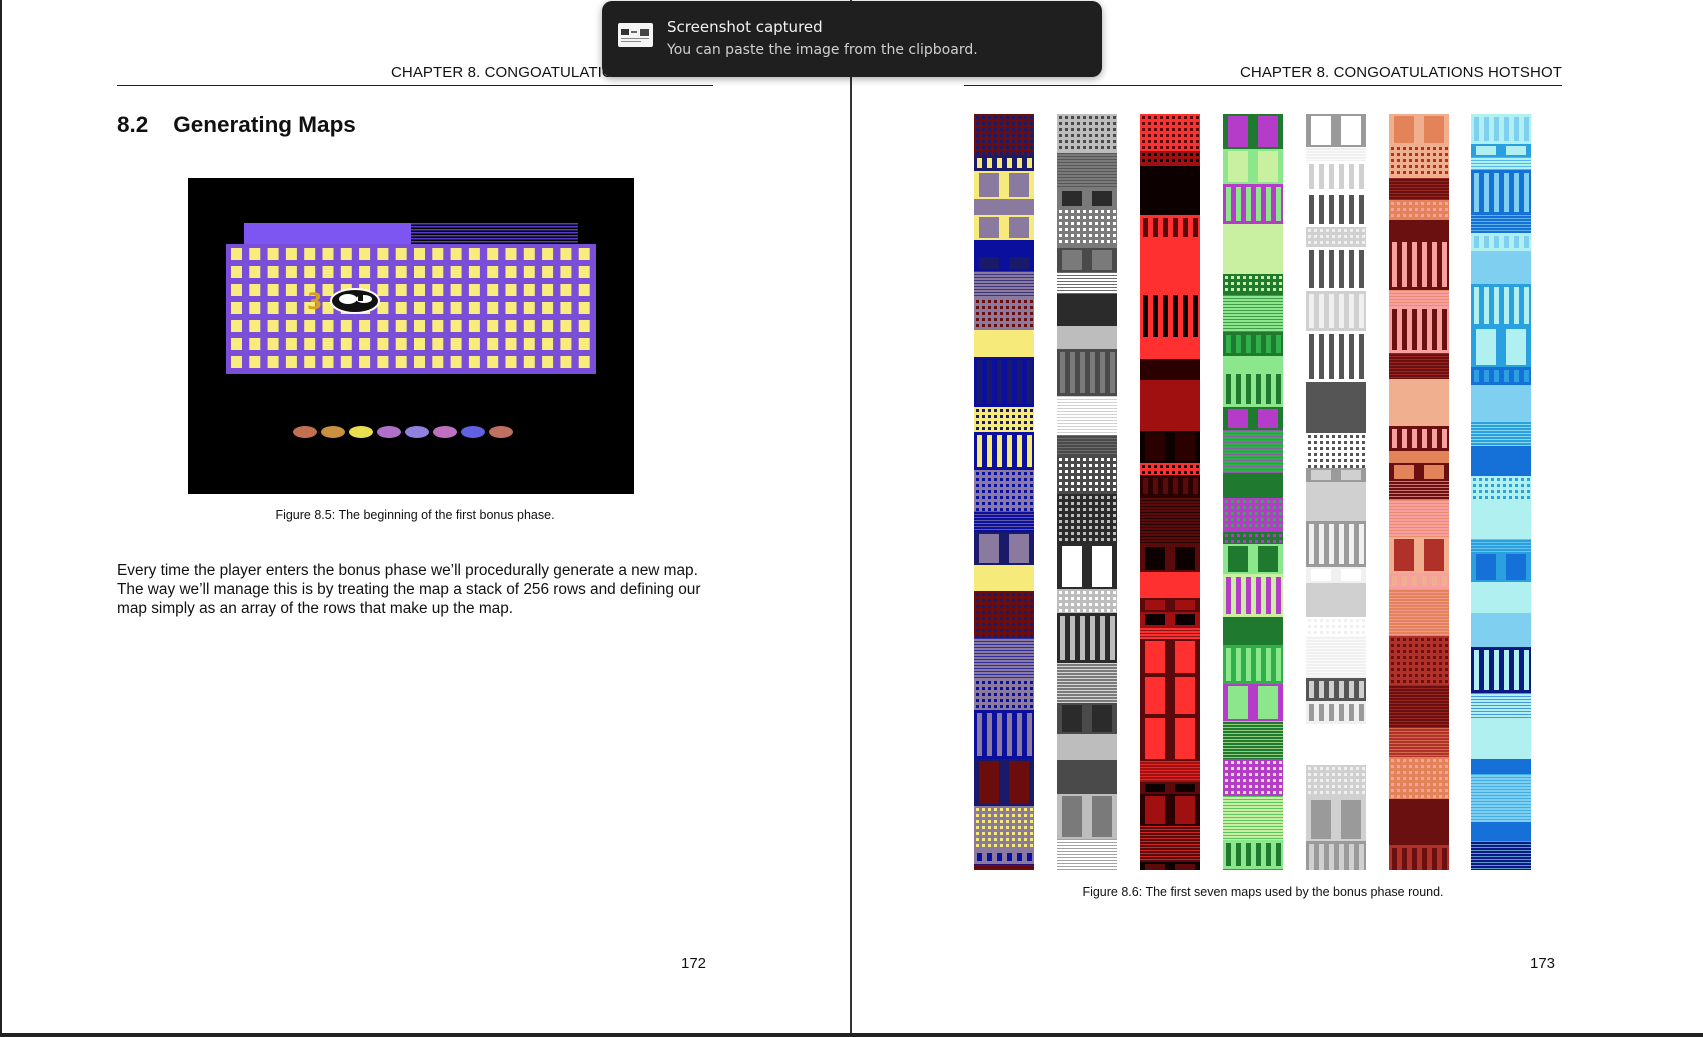 Image resolution: width=1703 pixels, height=1037 pixels. I want to click on building-grid, so click(411, 309).